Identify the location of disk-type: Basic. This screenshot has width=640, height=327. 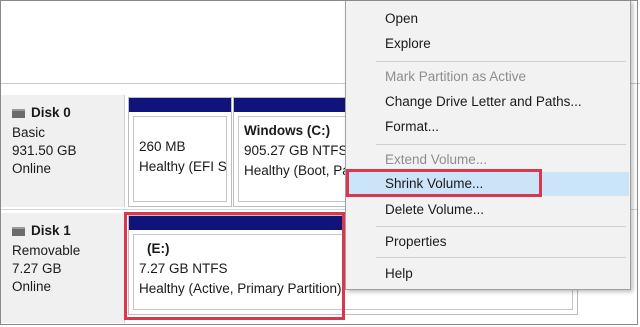
(29, 132).